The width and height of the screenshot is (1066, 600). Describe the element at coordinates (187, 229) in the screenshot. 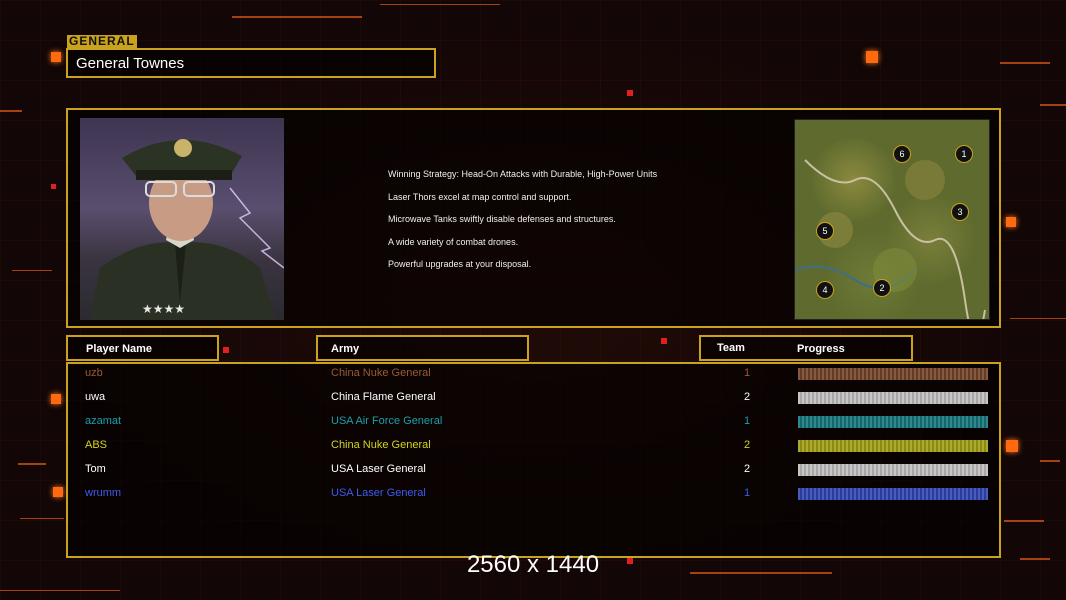

I see `portrait-image: ★★★★` at that location.